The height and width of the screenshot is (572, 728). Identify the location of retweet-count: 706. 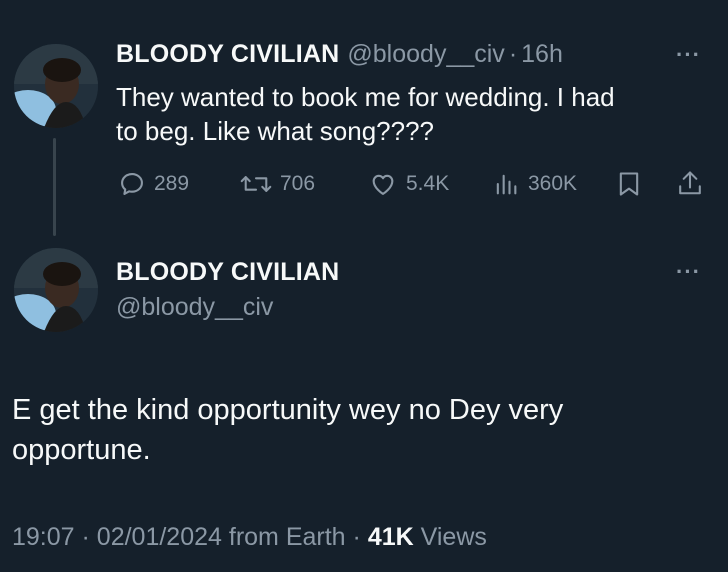
(298, 183).